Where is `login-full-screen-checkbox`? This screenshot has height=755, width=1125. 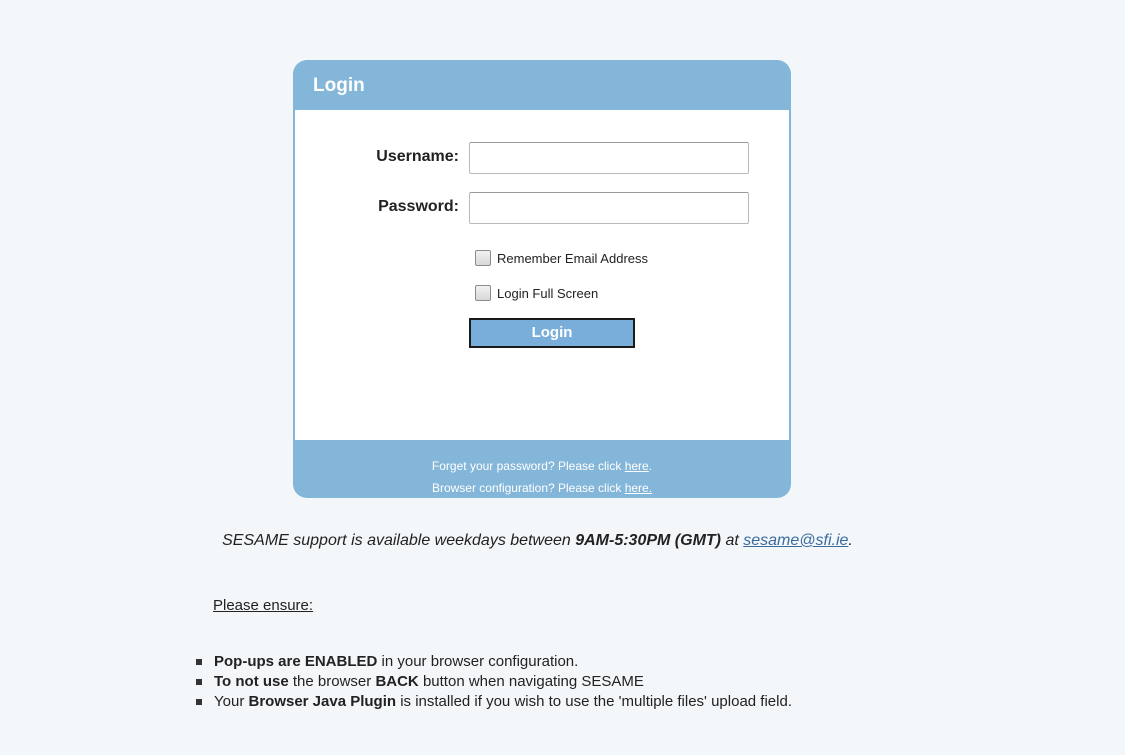
login-full-screen-checkbox is located at coordinates (483, 293).